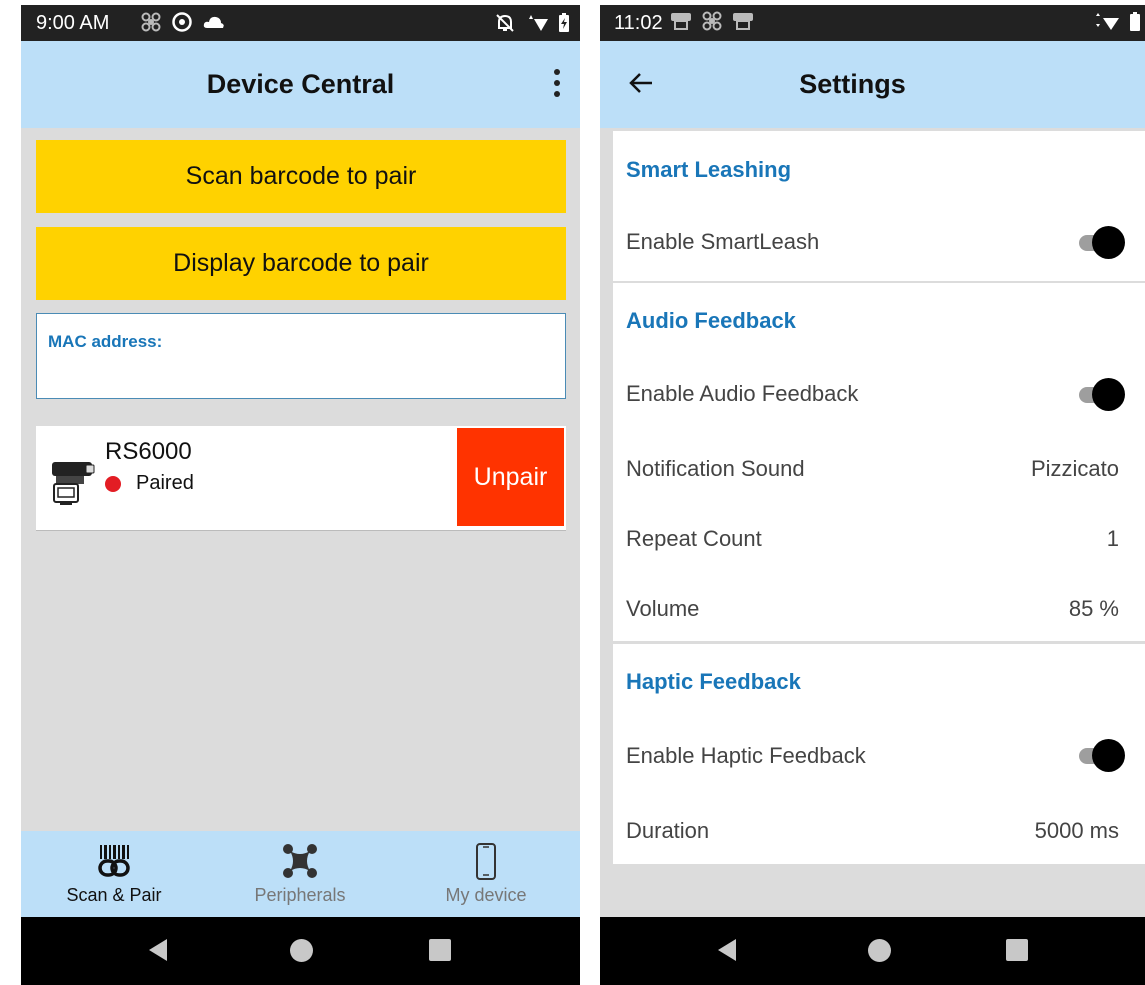 This screenshot has width=1145, height=985. I want to click on nav-label: Peripherals, so click(300, 895).